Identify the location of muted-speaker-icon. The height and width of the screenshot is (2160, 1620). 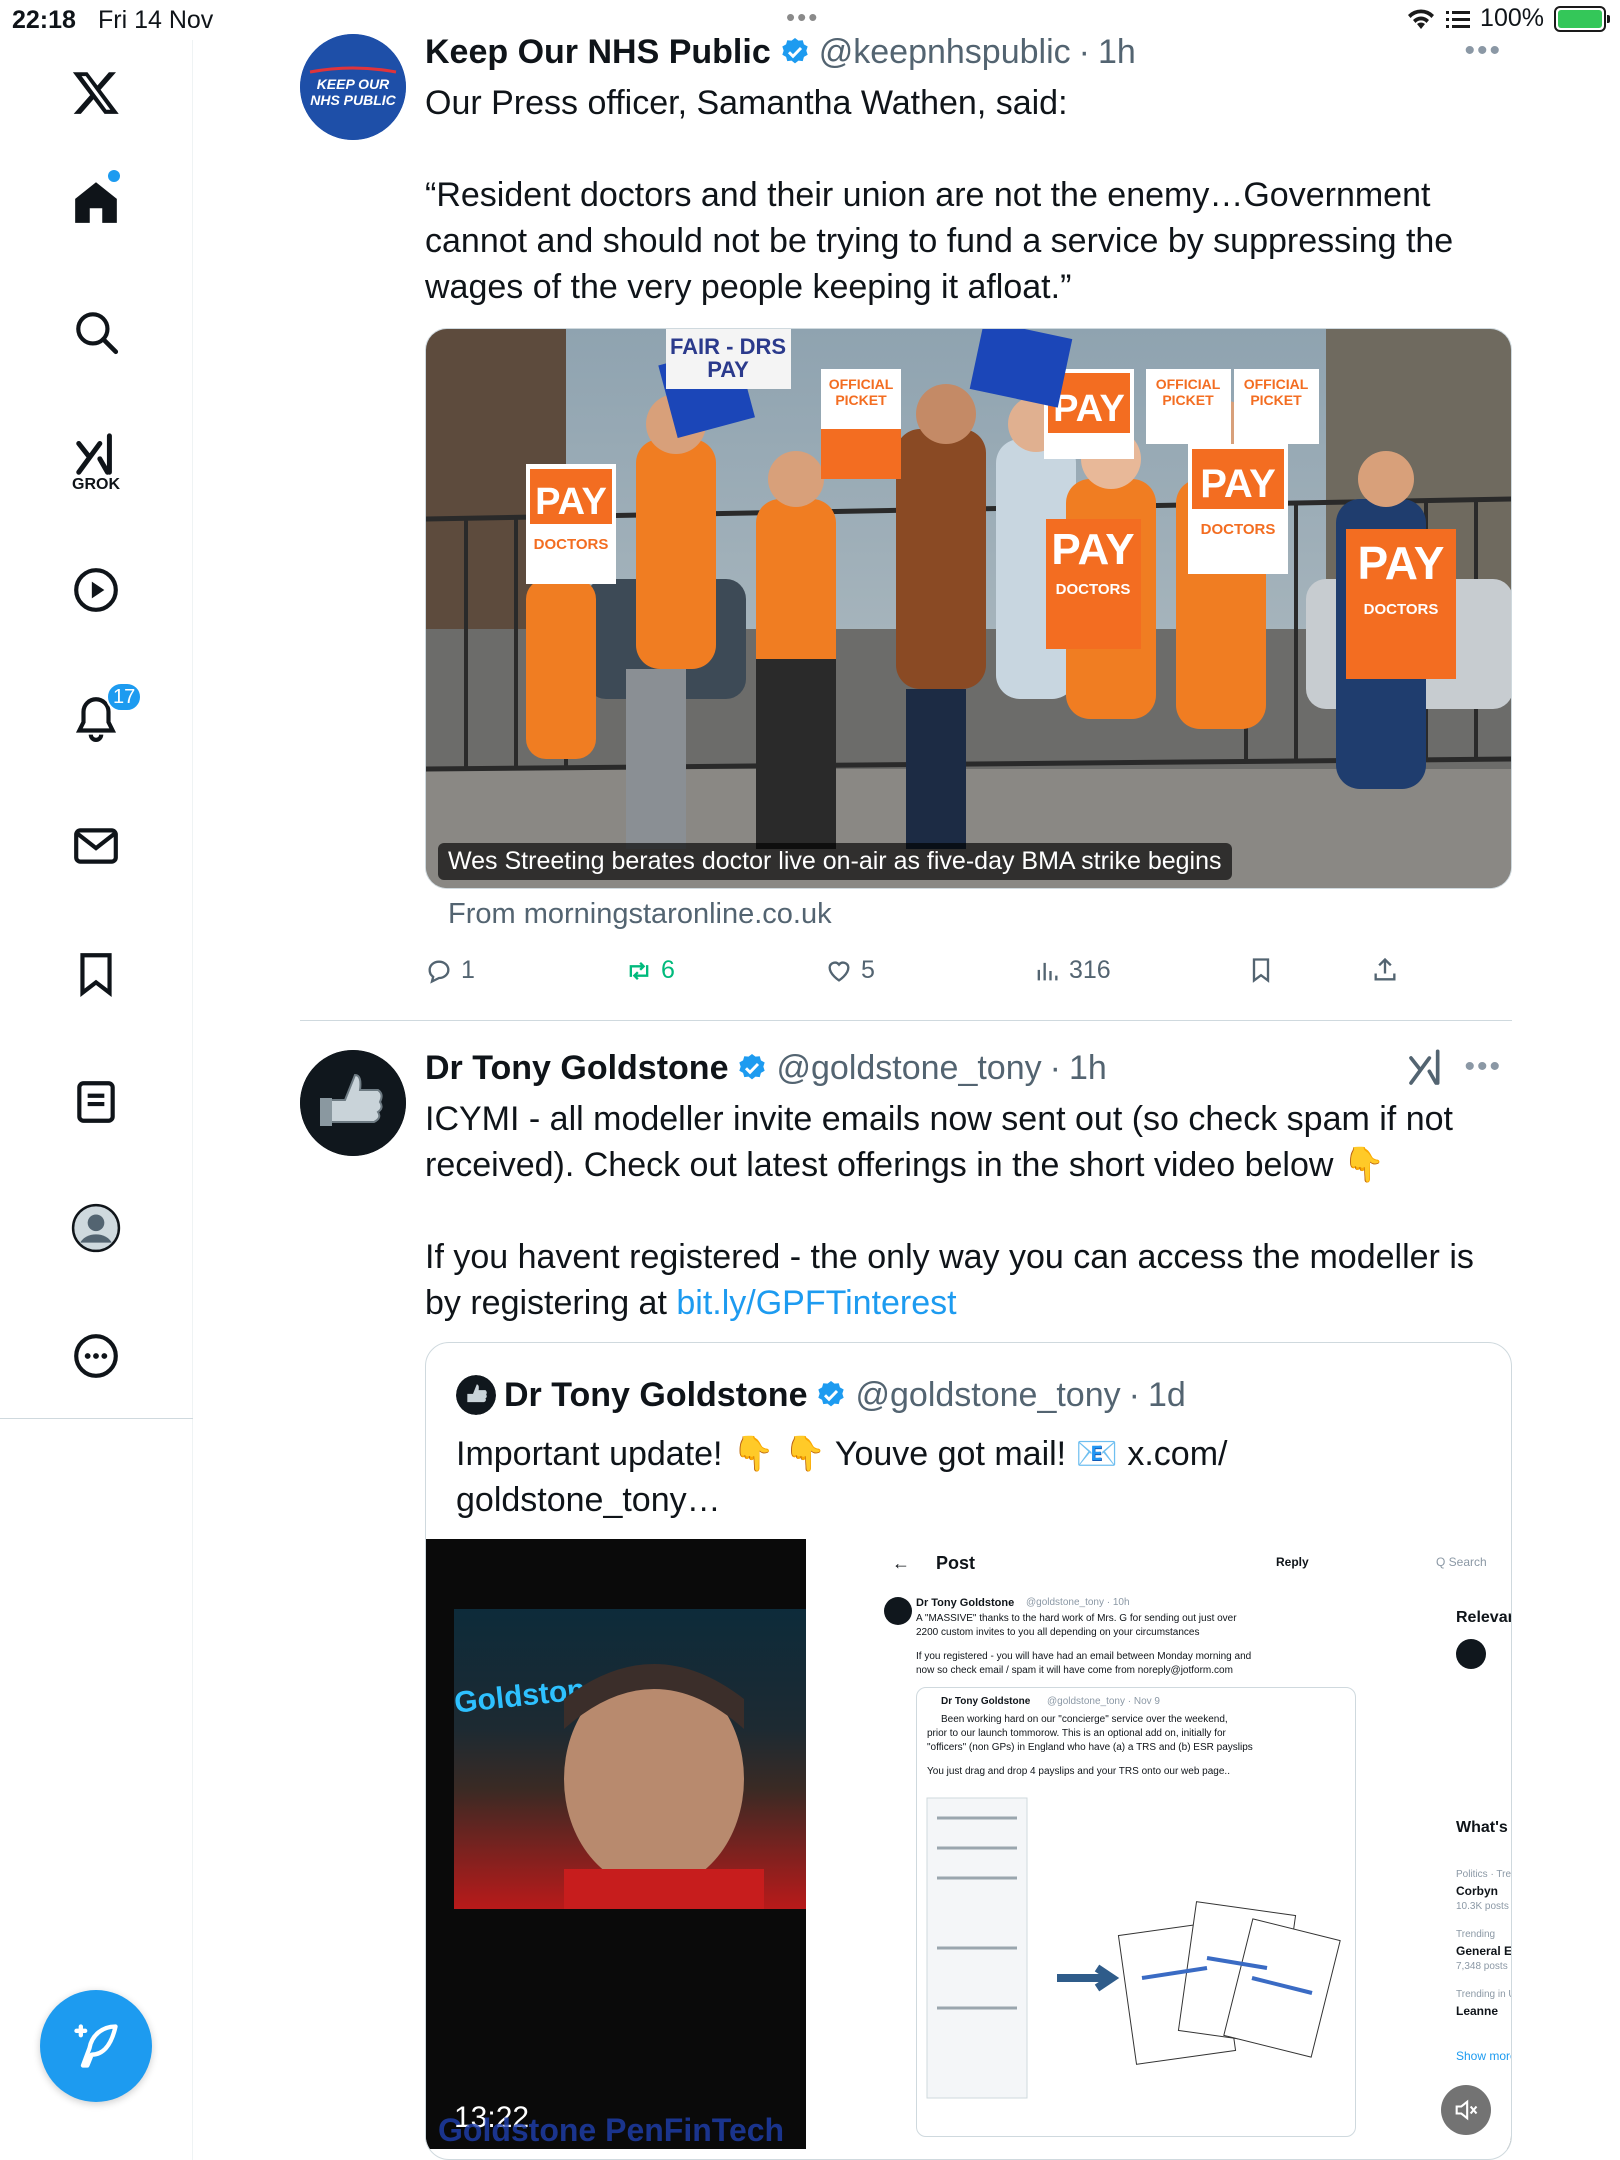
(1466, 2110).